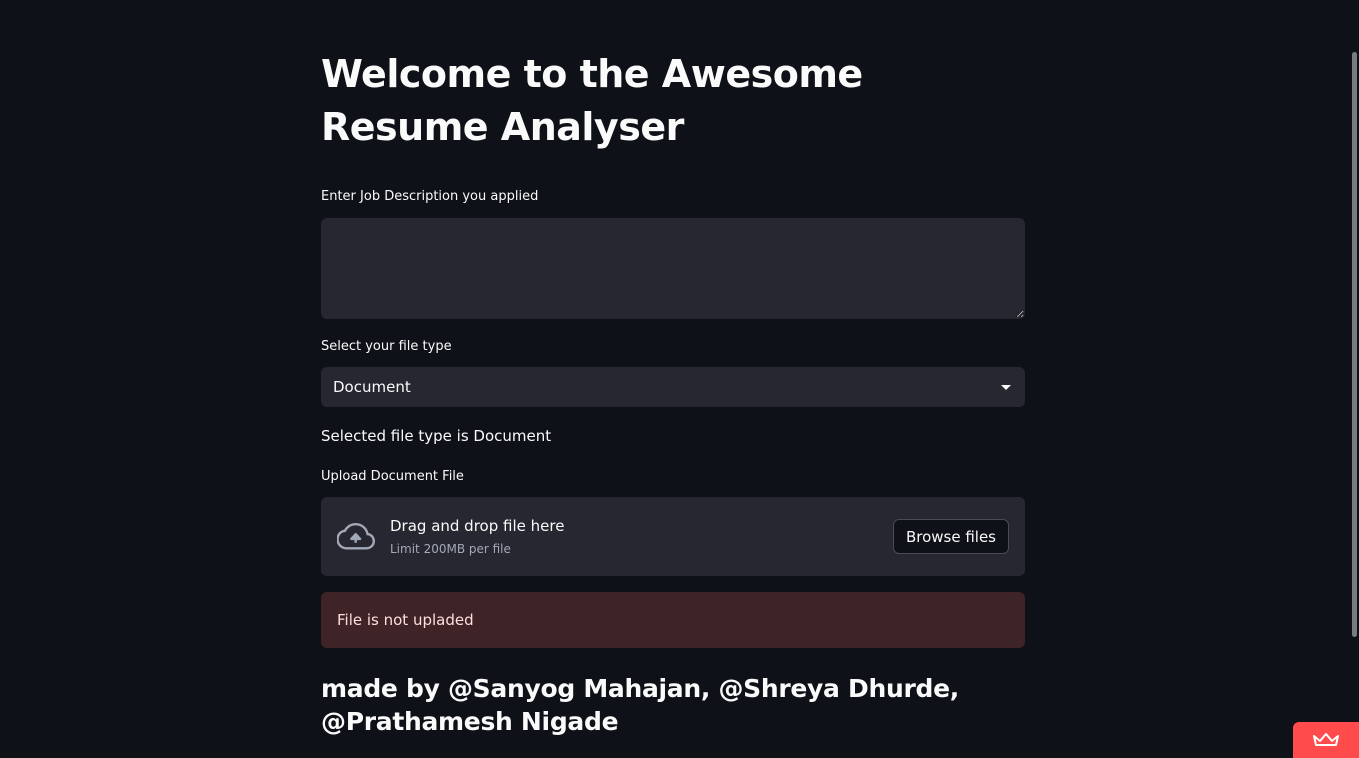  Describe the element at coordinates (477, 525) in the screenshot. I see `dropzone-instruction: Drag and drop file here` at that location.